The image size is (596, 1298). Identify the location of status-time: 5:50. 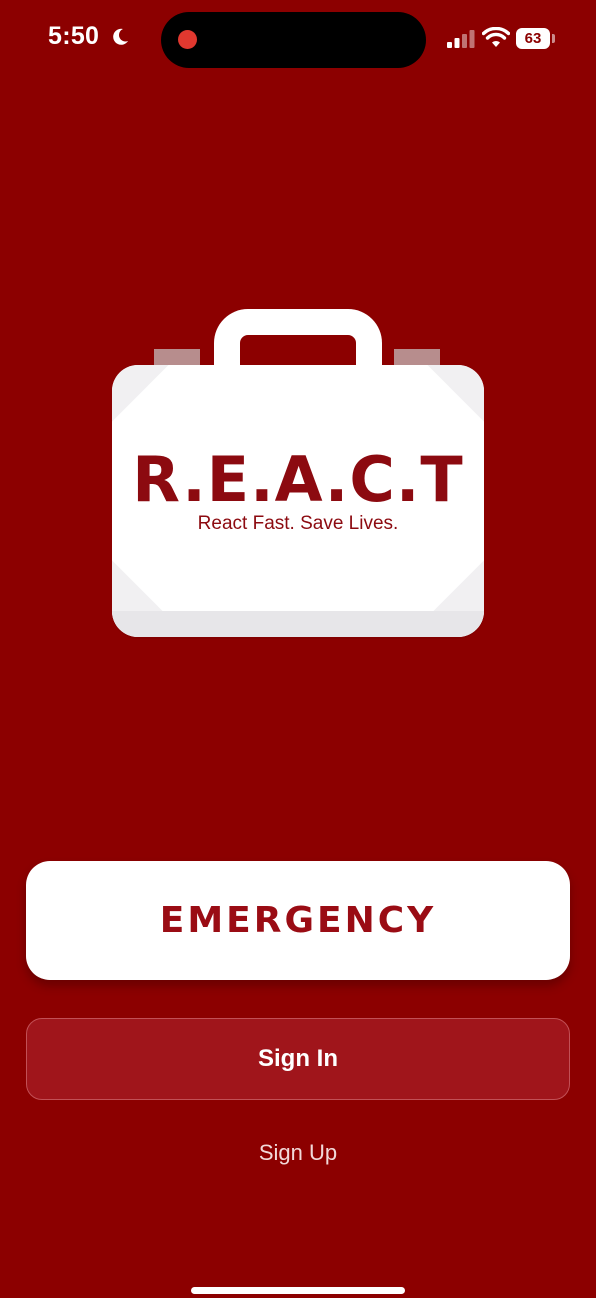
(74, 36).